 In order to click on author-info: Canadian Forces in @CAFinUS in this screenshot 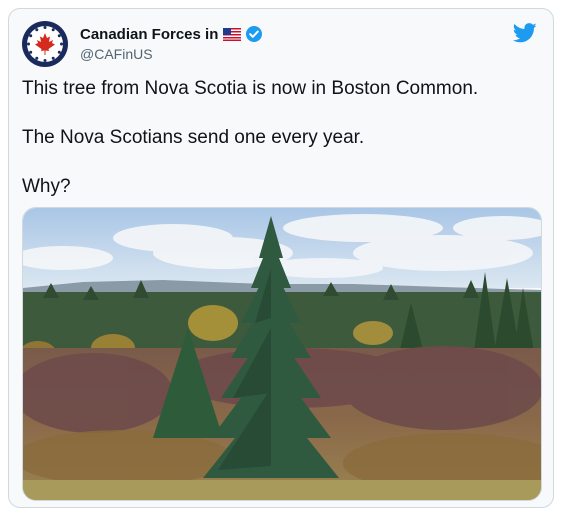, I will do `click(171, 43)`.